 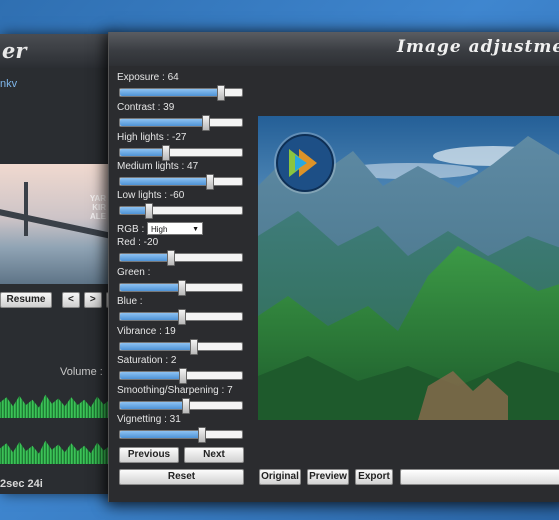 I want to click on app-logo-icon, so click(x=305, y=163).